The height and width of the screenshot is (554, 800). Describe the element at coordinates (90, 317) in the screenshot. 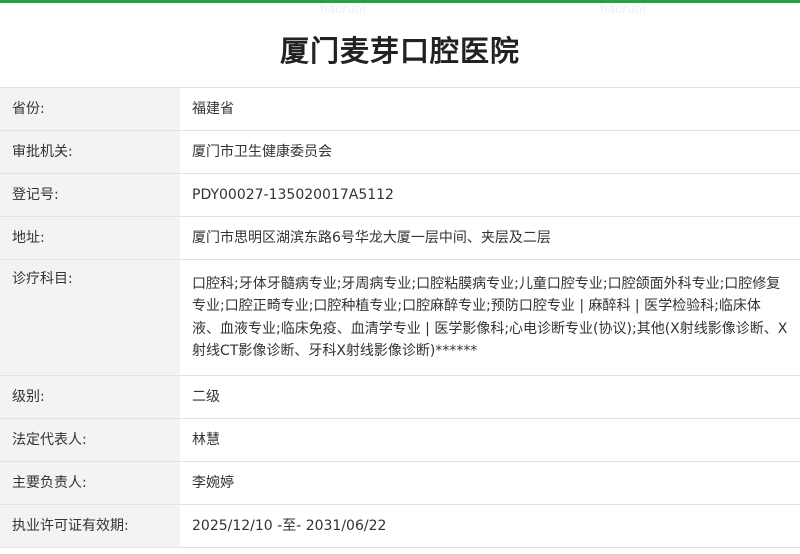

I see `field-label-departments: 诊疗科目:` at that location.